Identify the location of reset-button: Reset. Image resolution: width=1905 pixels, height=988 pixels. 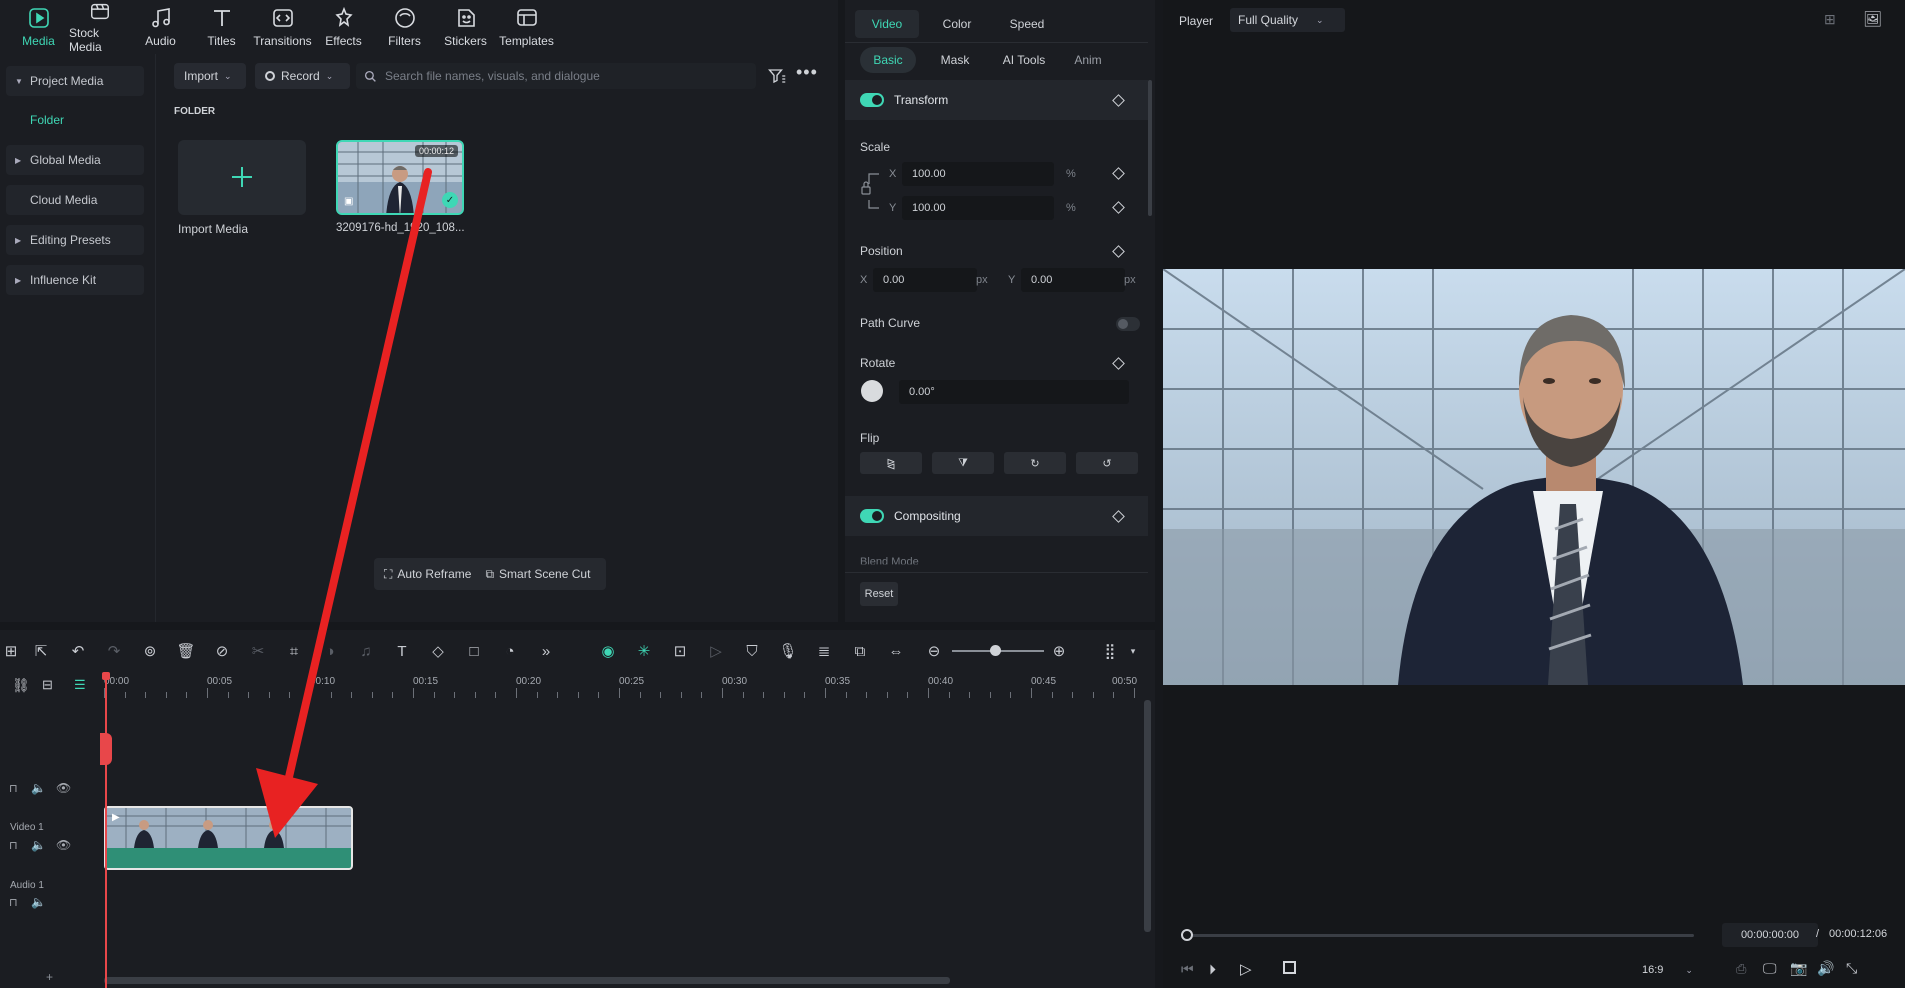
(879, 594).